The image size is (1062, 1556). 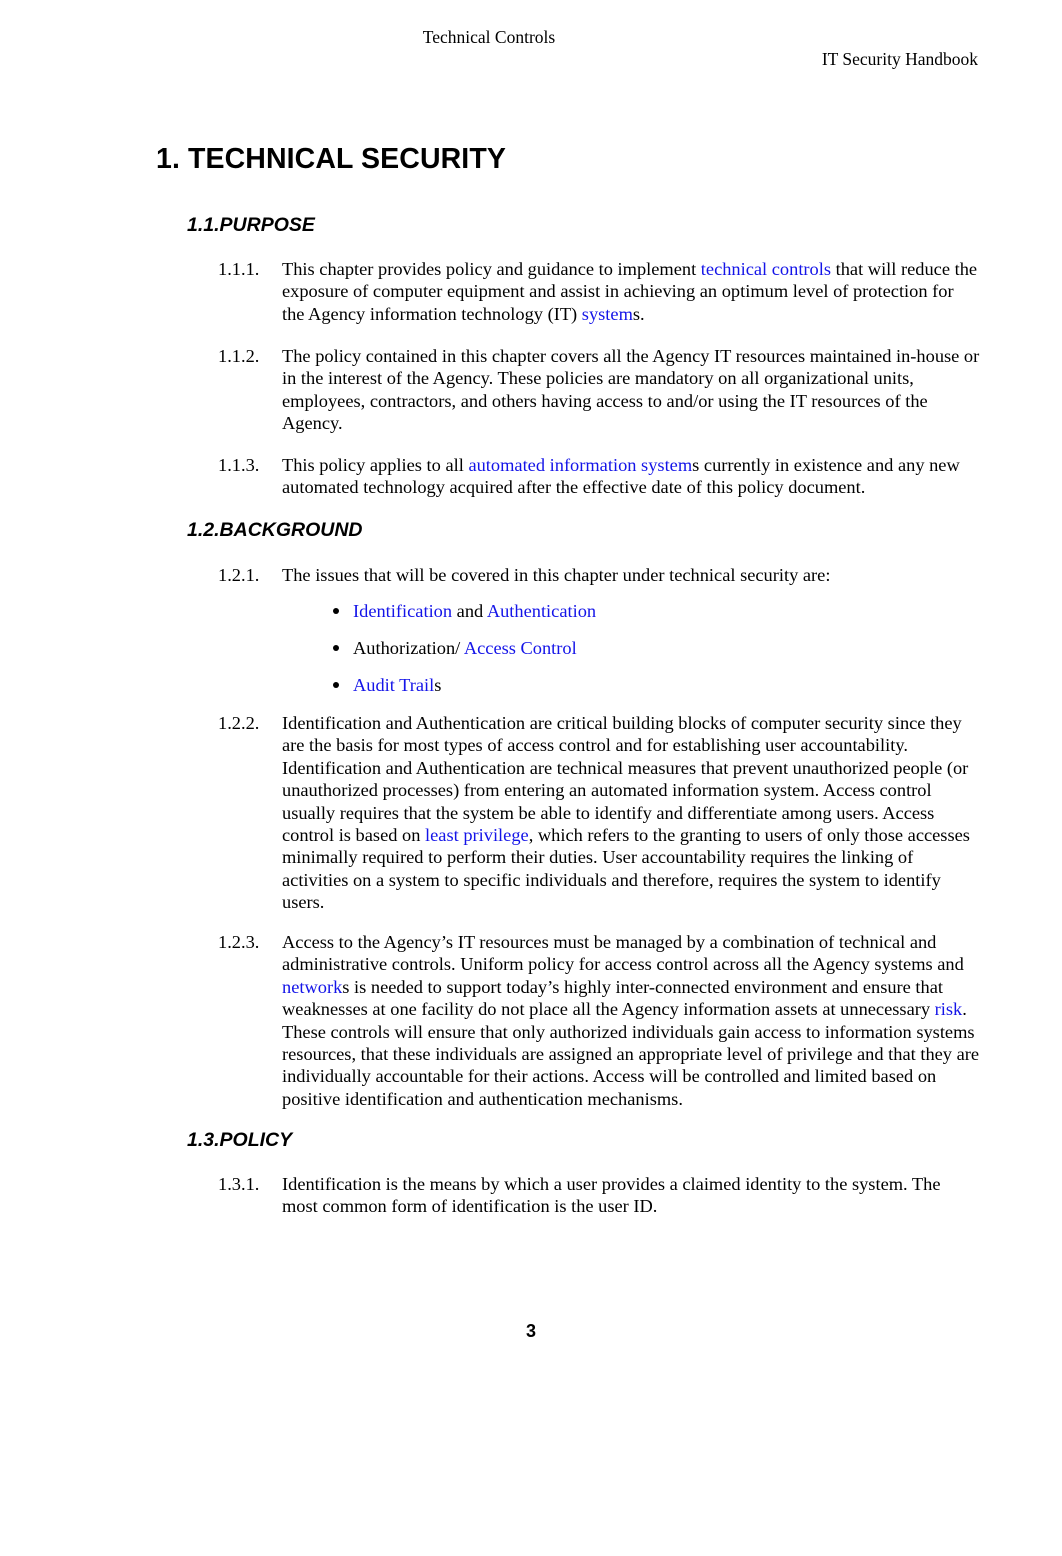 What do you see at coordinates (489, 37) in the screenshot?
I see `header-running-title: Technical Controls` at bounding box center [489, 37].